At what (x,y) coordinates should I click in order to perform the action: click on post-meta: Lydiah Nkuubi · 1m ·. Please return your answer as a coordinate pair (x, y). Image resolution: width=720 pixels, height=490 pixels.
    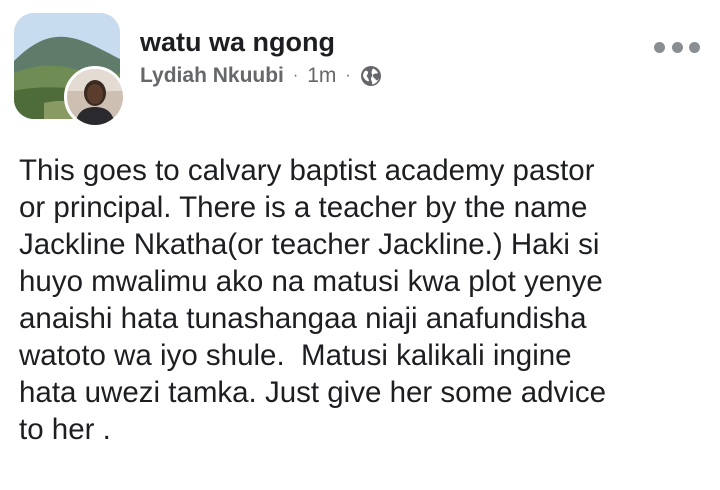
    Looking at the image, I should click on (261, 76).